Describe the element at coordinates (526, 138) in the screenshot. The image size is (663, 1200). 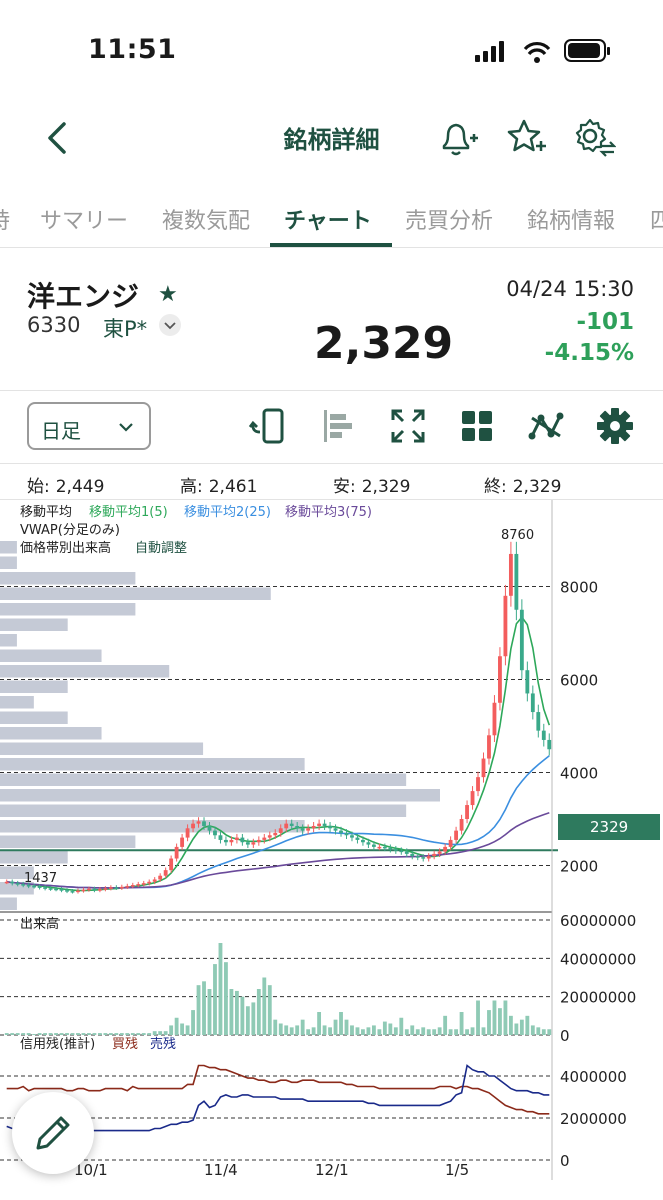
I see `star-add-icon` at that location.